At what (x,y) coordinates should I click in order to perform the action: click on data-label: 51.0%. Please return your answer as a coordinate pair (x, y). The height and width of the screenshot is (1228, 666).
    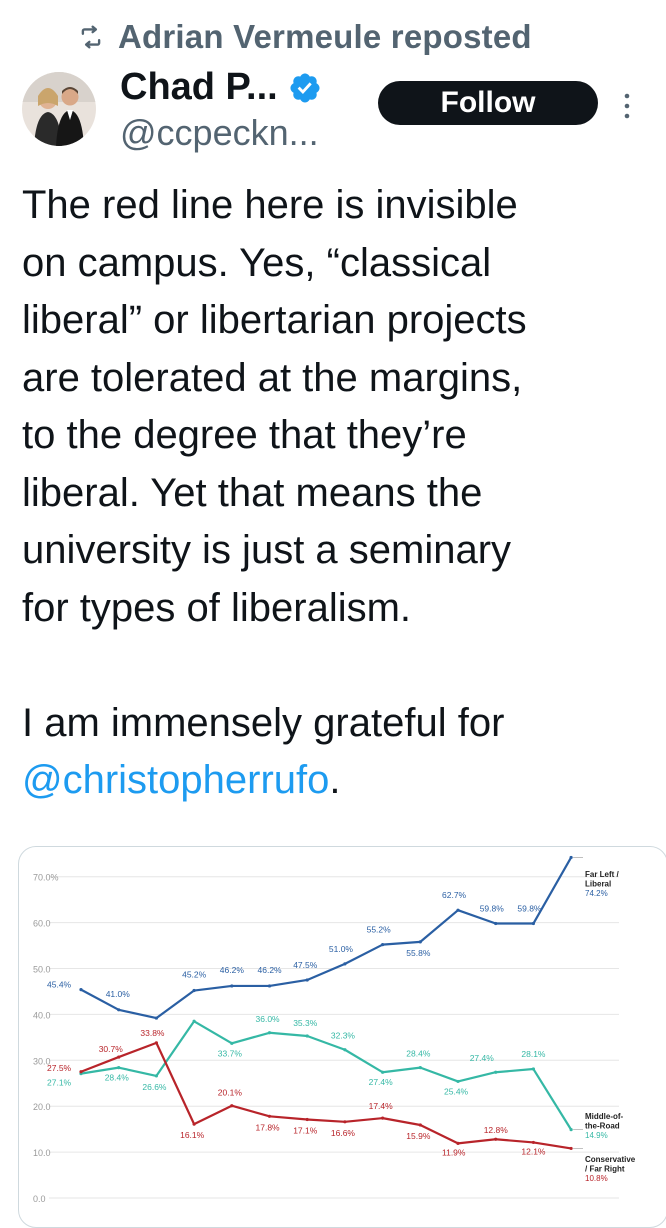
    Looking at the image, I should click on (341, 949).